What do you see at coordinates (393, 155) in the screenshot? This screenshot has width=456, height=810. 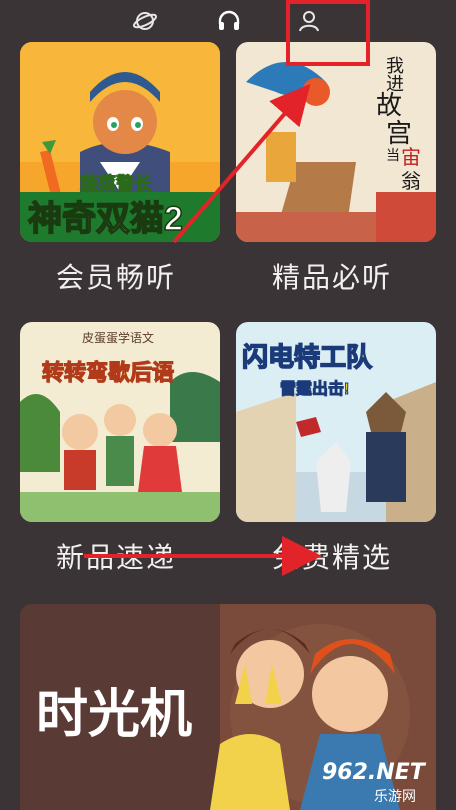 I see `cover-title-char: 当` at bounding box center [393, 155].